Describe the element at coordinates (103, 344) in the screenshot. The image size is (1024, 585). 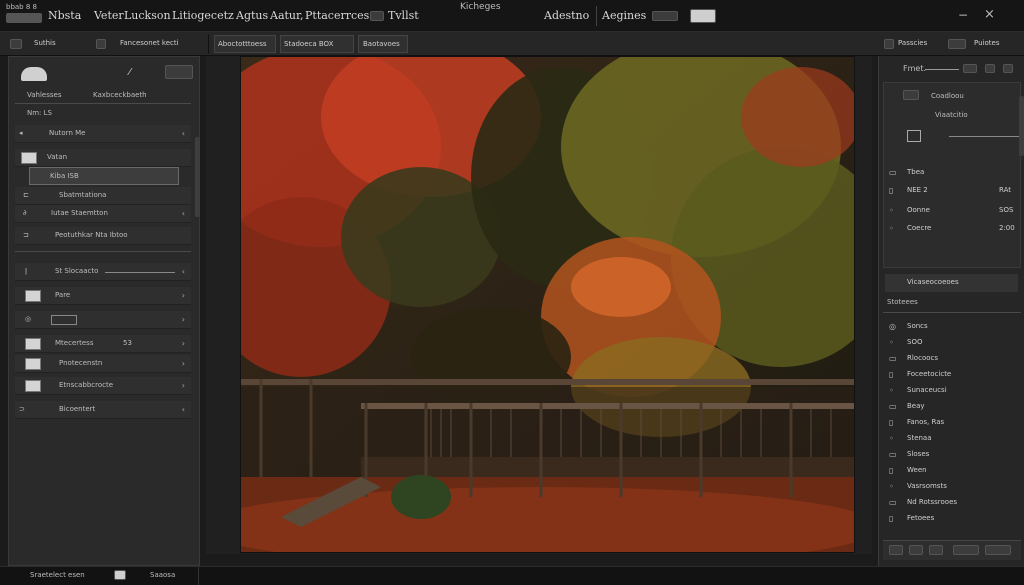
I see `layer-row: Mtecertess 53 ›` at that location.